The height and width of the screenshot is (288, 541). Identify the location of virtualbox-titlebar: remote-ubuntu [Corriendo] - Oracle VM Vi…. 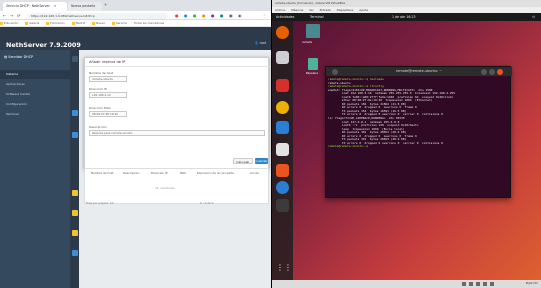
(406, 3).